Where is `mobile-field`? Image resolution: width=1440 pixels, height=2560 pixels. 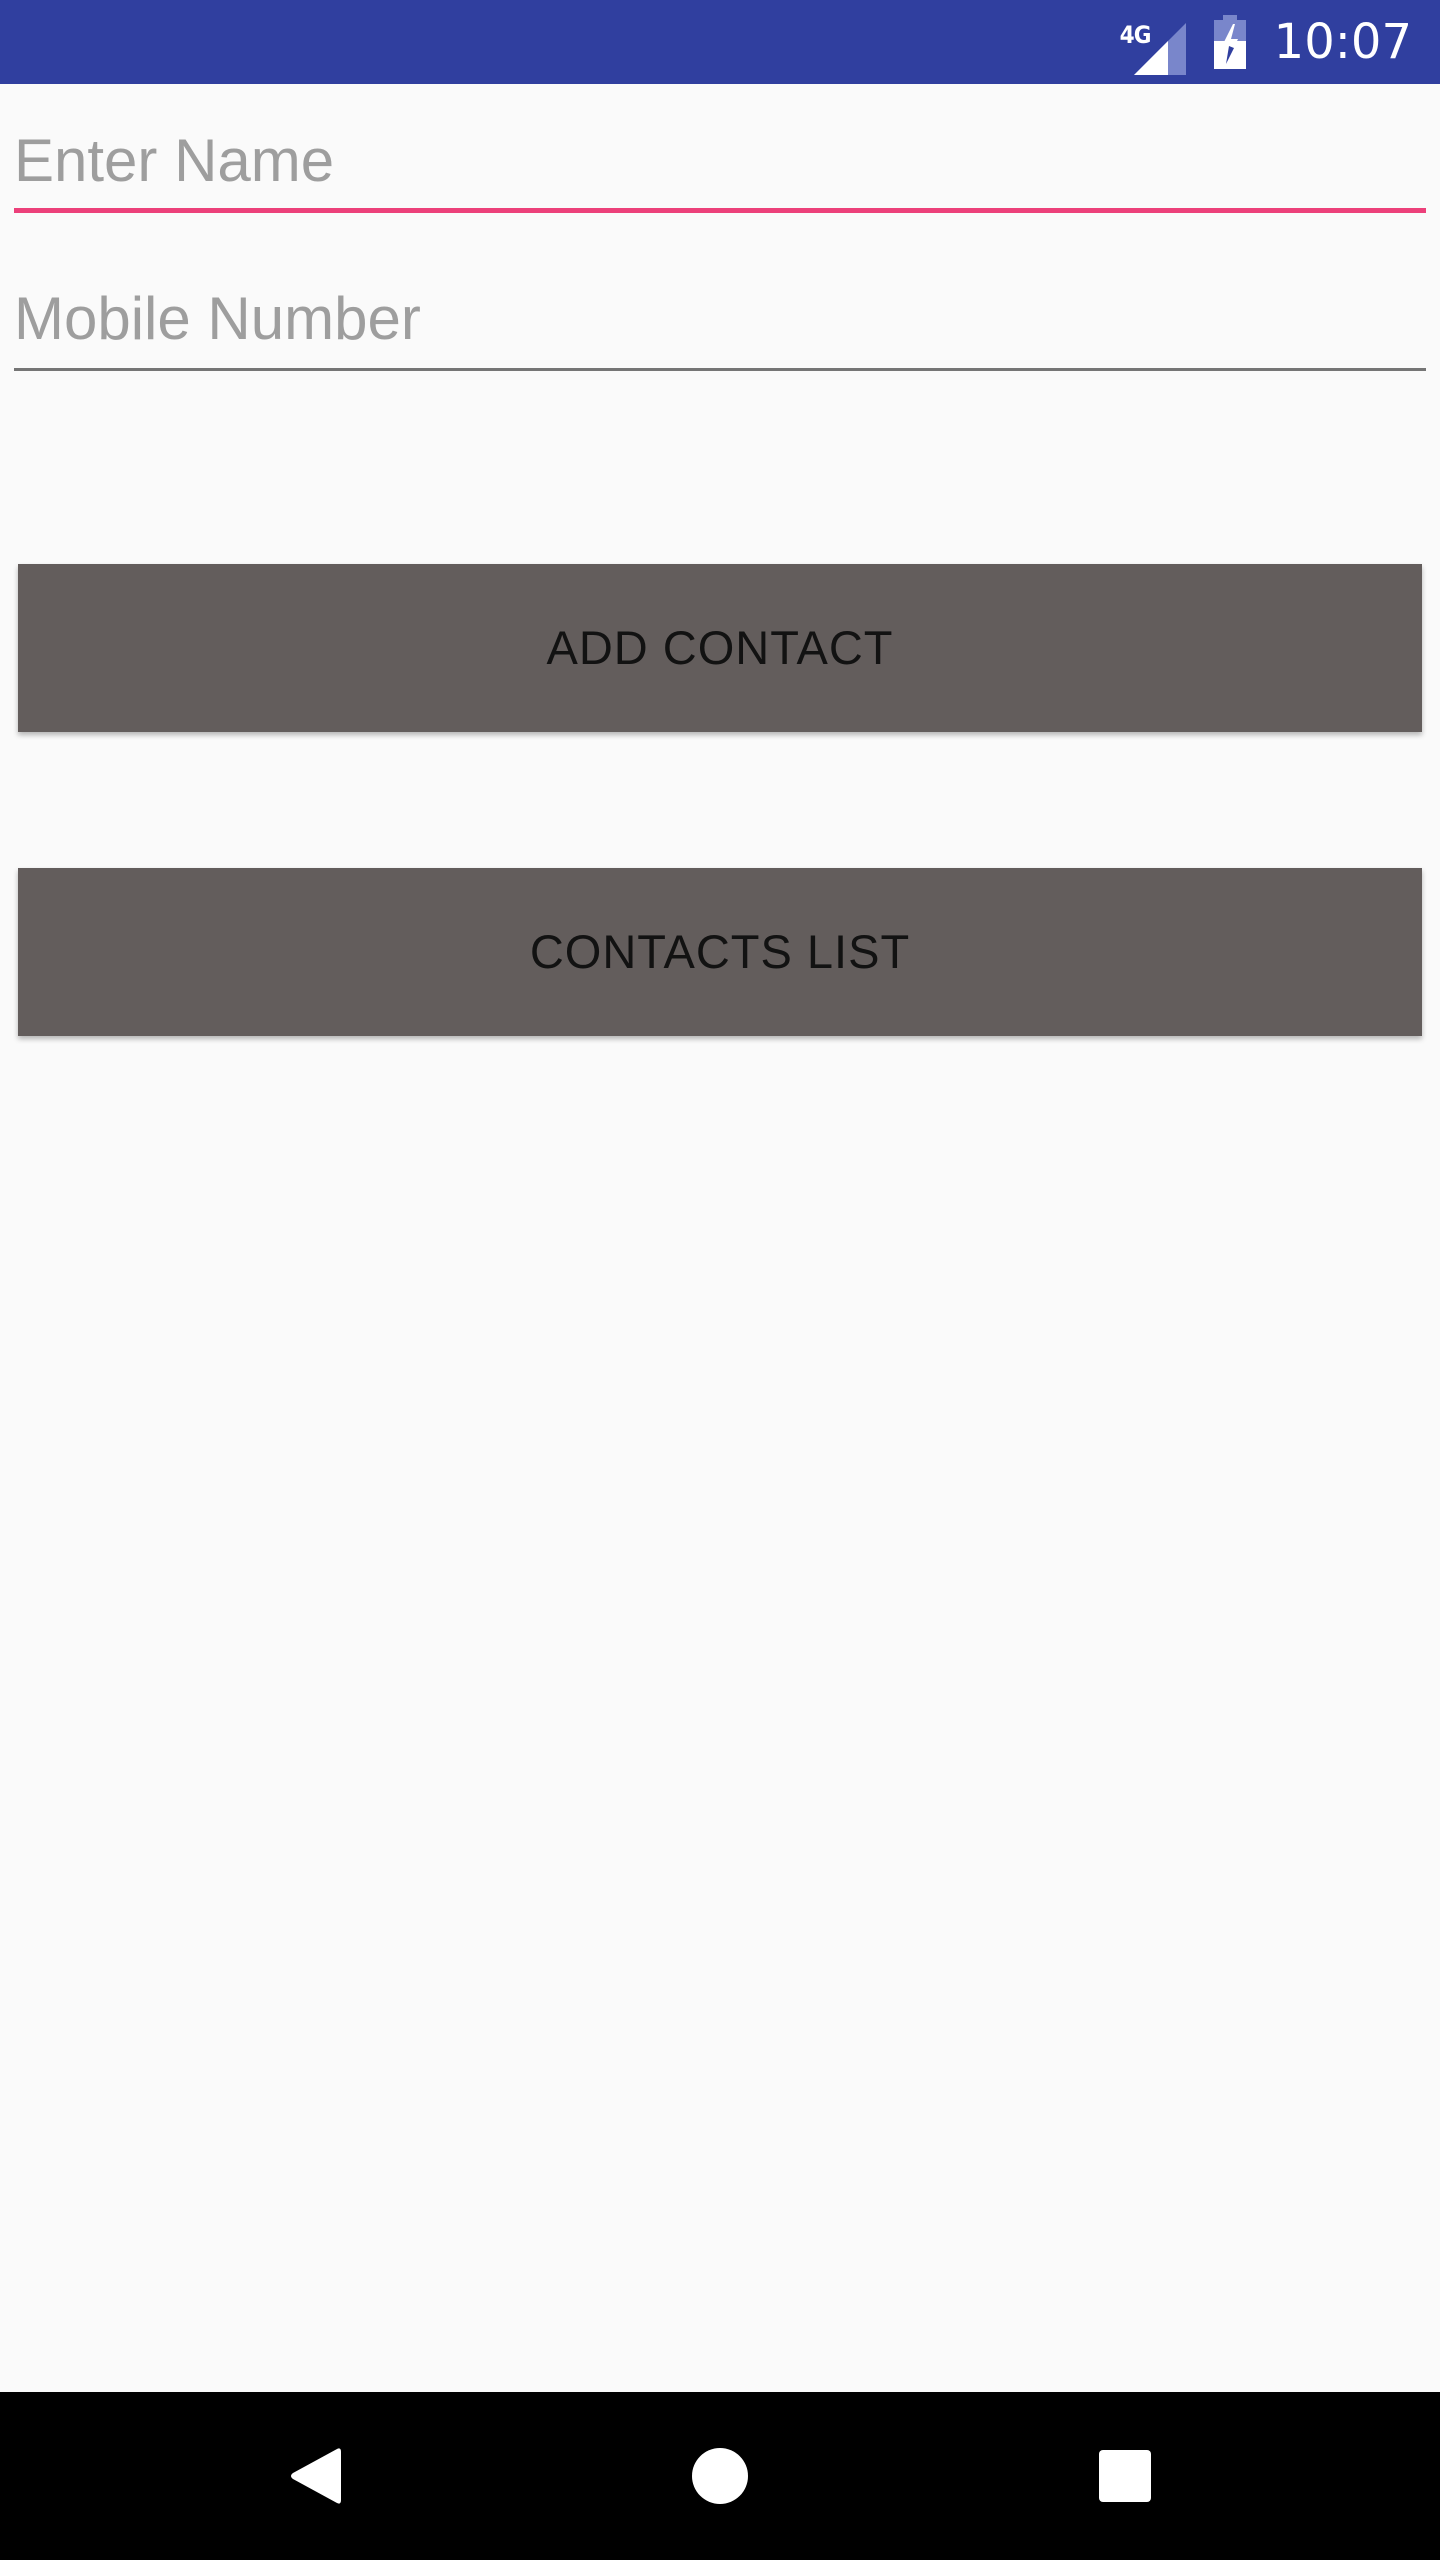
mobile-field is located at coordinates (720, 323).